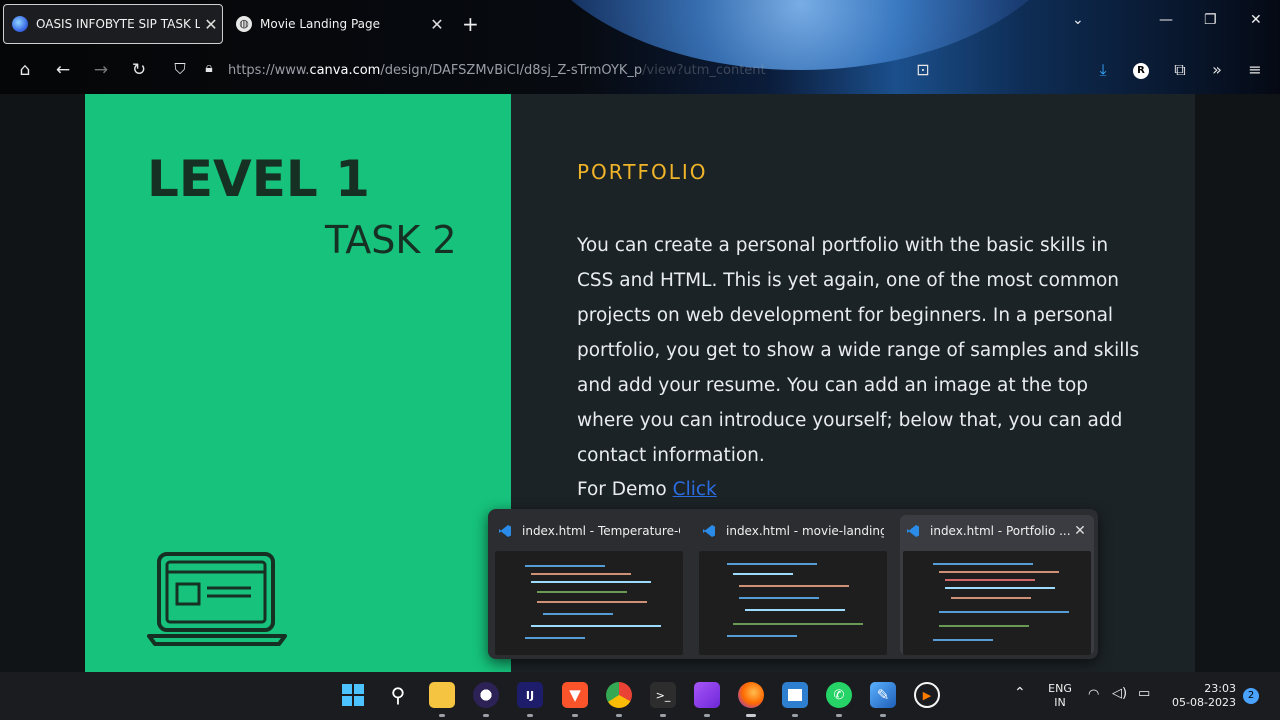 Image resolution: width=1280 pixels, height=720 pixels. What do you see at coordinates (258, 179) in the screenshot?
I see `level-heading: LEVEL 1` at bounding box center [258, 179].